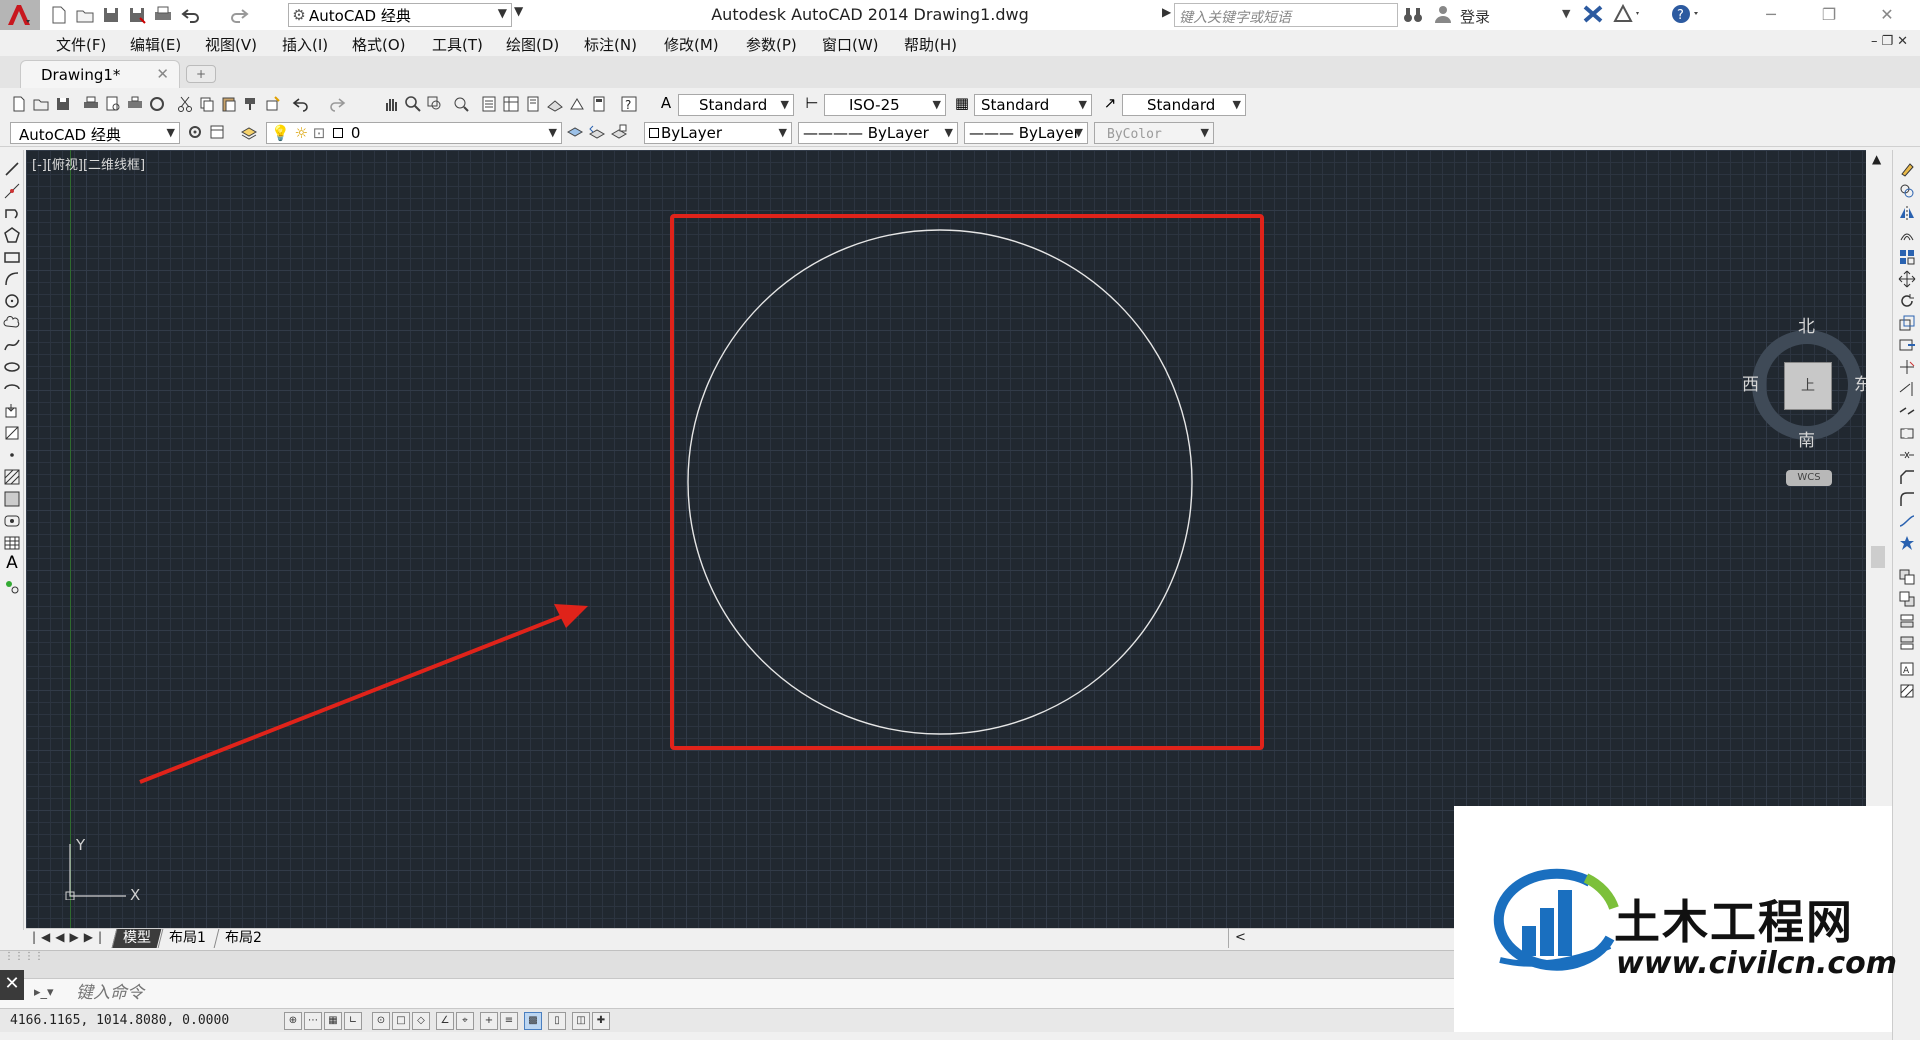 Image resolution: width=1920 pixels, height=1040 pixels. Describe the element at coordinates (599, 104) in the screenshot. I see `calculator-icon` at that location.